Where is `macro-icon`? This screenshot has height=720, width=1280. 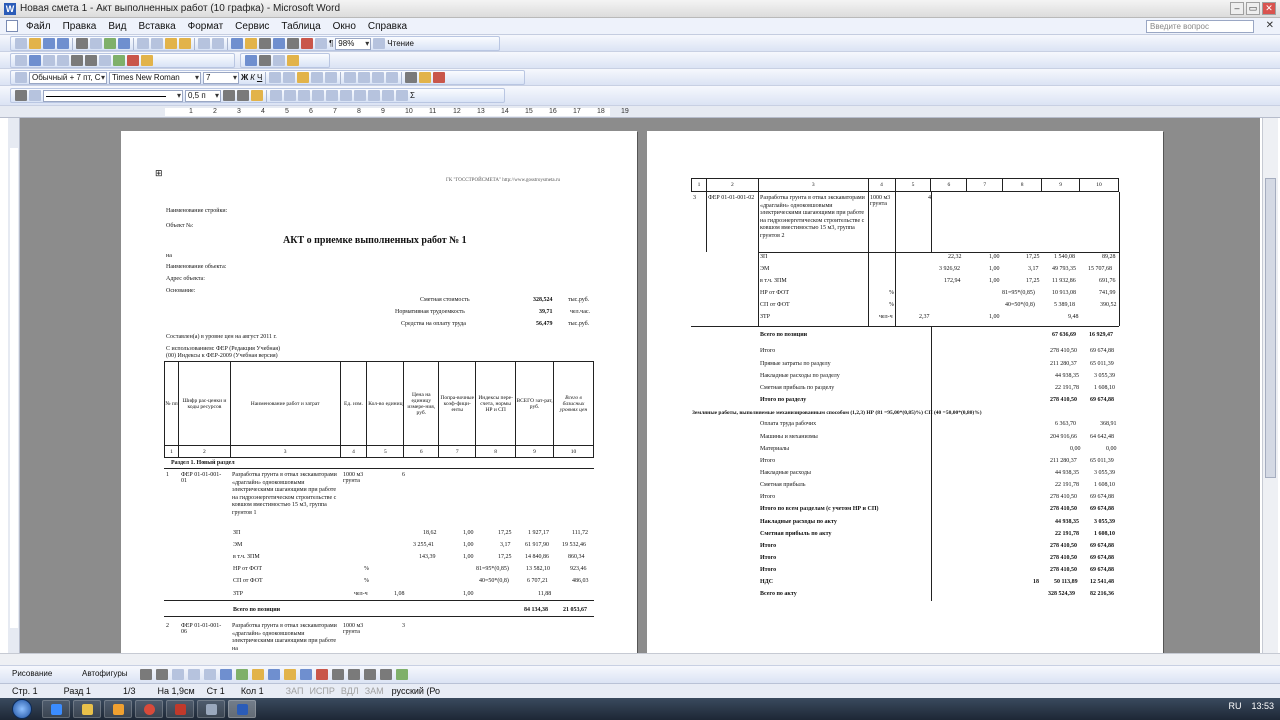 macro-icon is located at coordinates (251, 60).